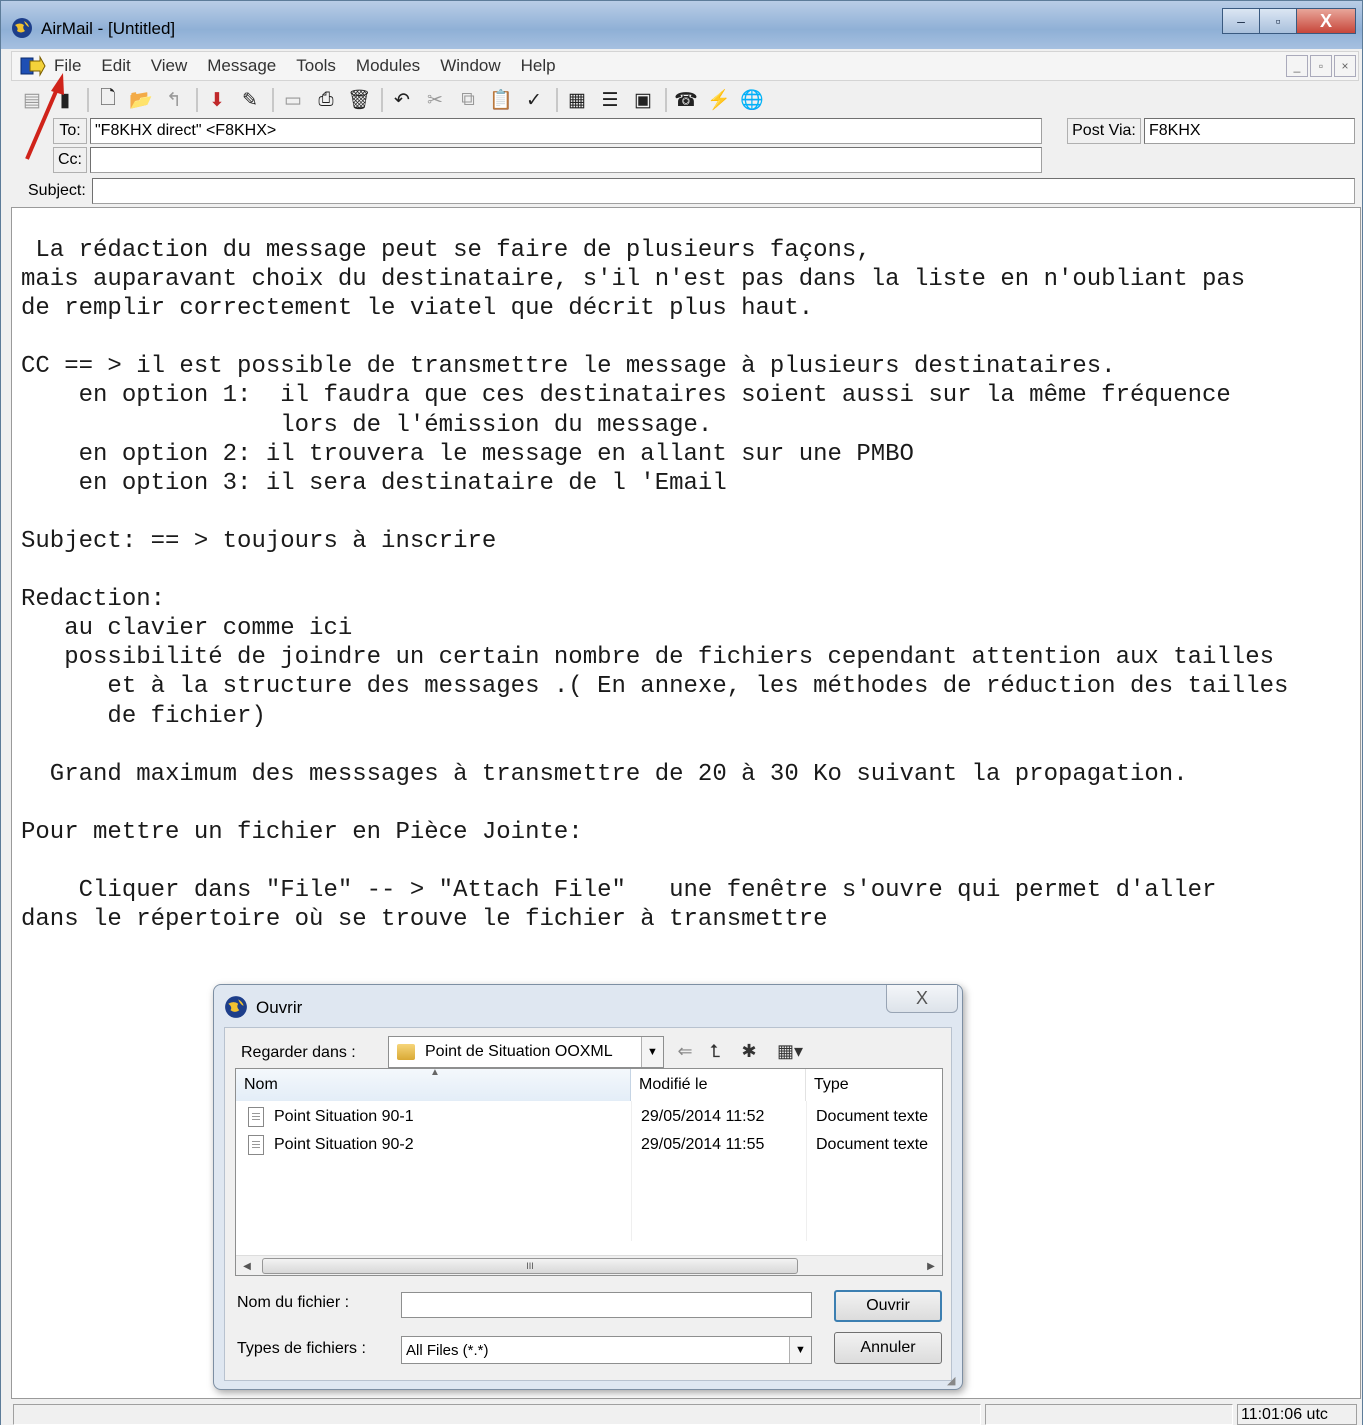 The height and width of the screenshot is (1425, 1363). What do you see at coordinates (241, 66) in the screenshot?
I see `menu-message: Message` at bounding box center [241, 66].